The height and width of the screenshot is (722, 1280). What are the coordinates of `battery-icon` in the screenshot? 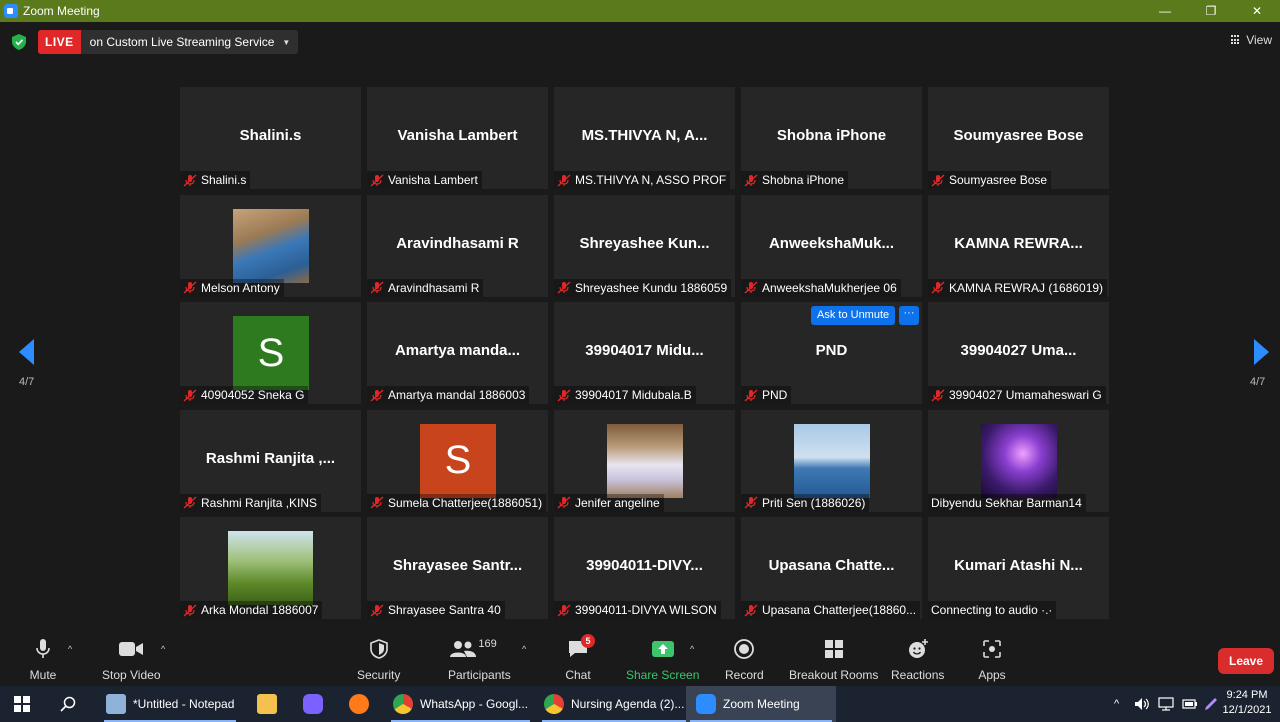 It's located at (1190, 704).